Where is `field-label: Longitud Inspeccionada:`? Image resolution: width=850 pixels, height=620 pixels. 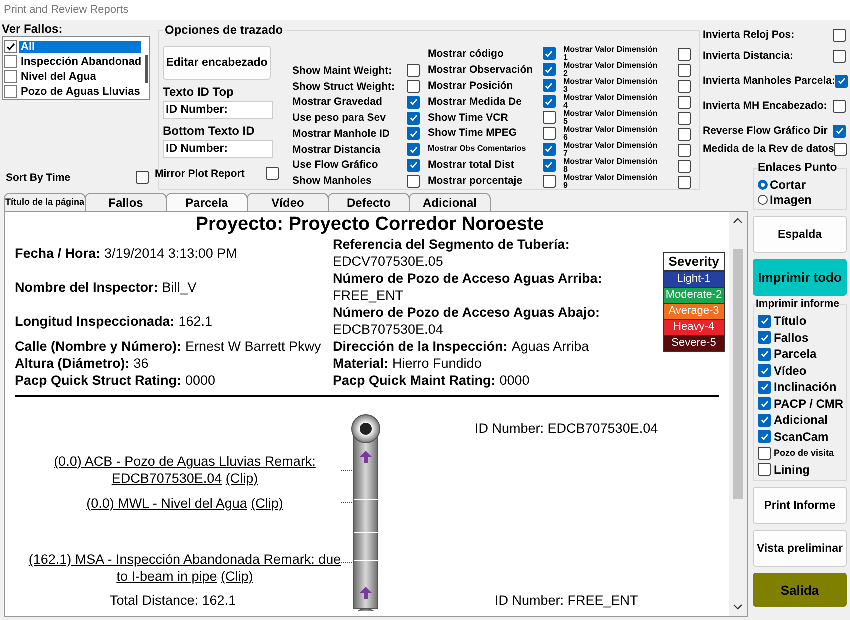
field-label: Longitud Inspeccionada: is located at coordinates (95, 321).